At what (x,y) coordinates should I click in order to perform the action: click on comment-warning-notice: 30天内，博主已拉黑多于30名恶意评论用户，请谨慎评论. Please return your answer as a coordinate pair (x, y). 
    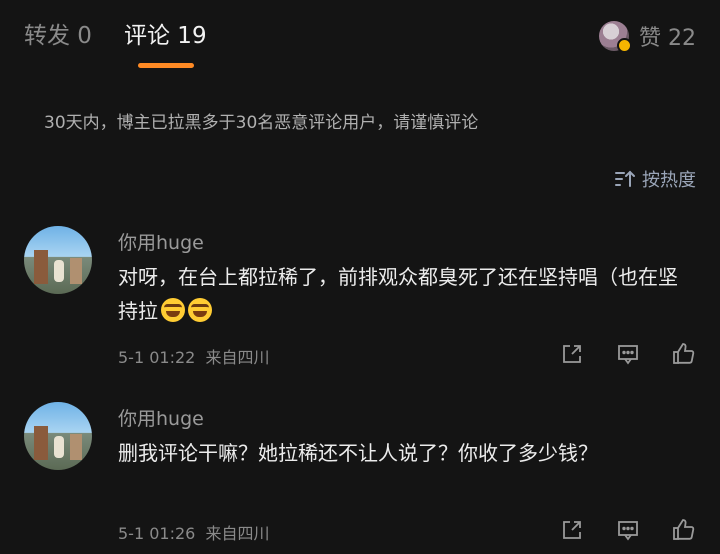
    Looking at the image, I should click on (261, 123).